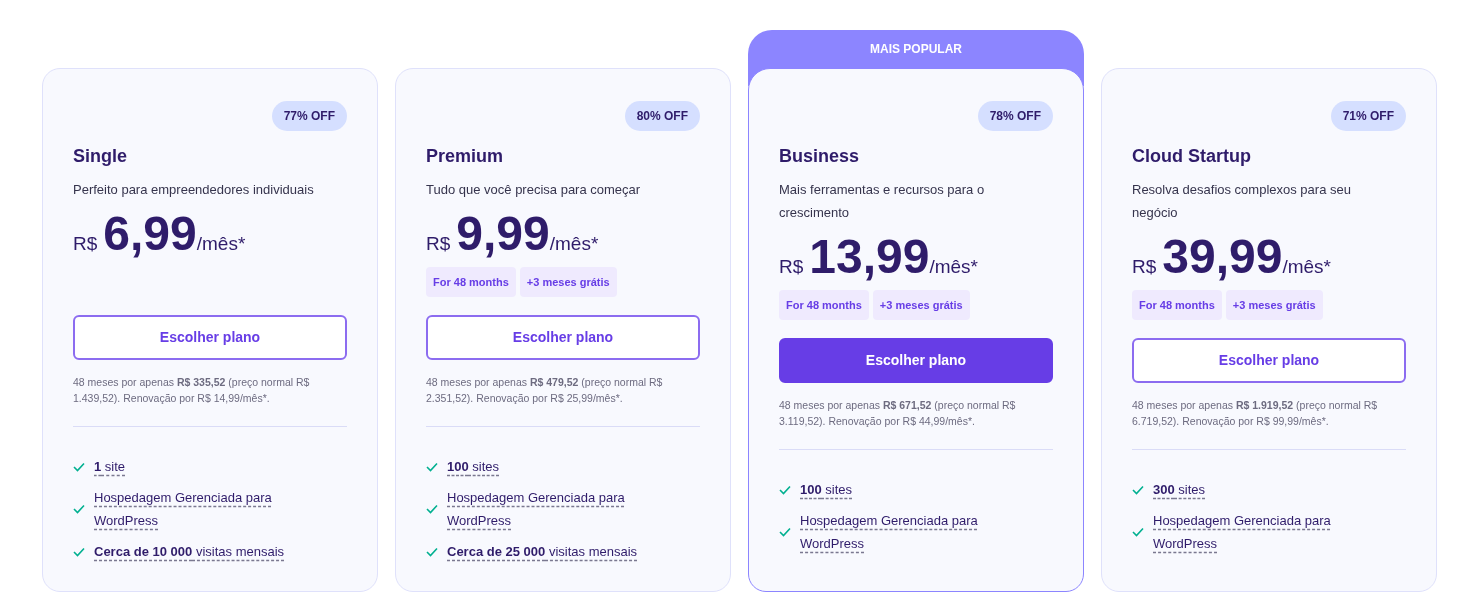  Describe the element at coordinates (1192, 156) in the screenshot. I see `plan-name: Cloud Startup` at that location.